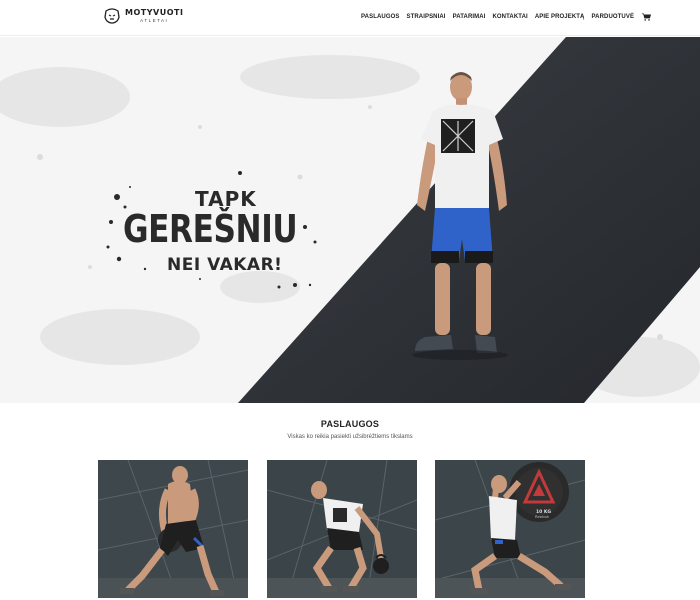 The image size is (700, 600). Describe the element at coordinates (380, 17) in the screenshot. I see `nav-item-paslaugos: PASLAUGOS` at that location.